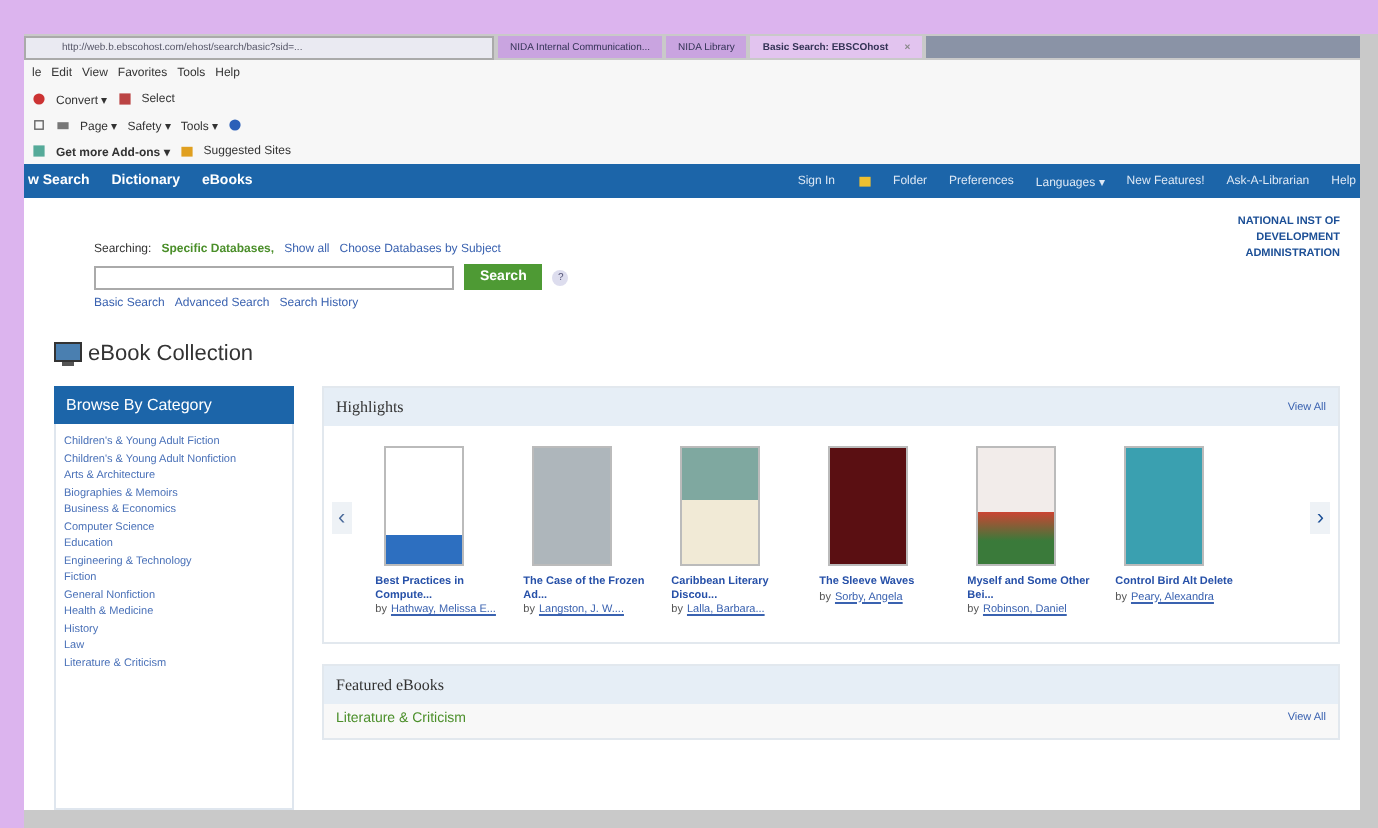  I want to click on panel-title: Highlights, so click(370, 407).